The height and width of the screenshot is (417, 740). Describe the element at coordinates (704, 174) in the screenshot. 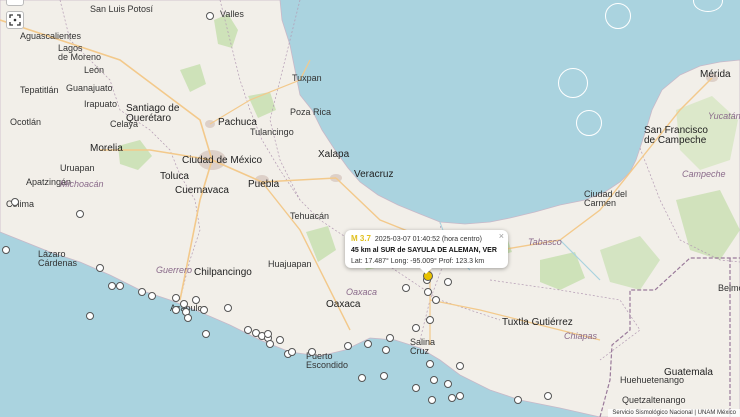

I see `state-label: Campeche` at that location.